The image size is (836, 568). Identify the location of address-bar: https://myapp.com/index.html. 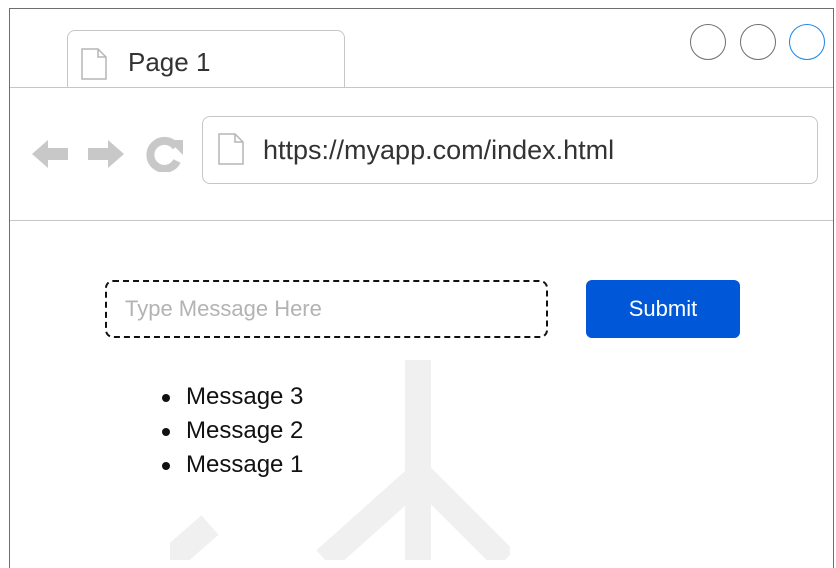
(510, 150).